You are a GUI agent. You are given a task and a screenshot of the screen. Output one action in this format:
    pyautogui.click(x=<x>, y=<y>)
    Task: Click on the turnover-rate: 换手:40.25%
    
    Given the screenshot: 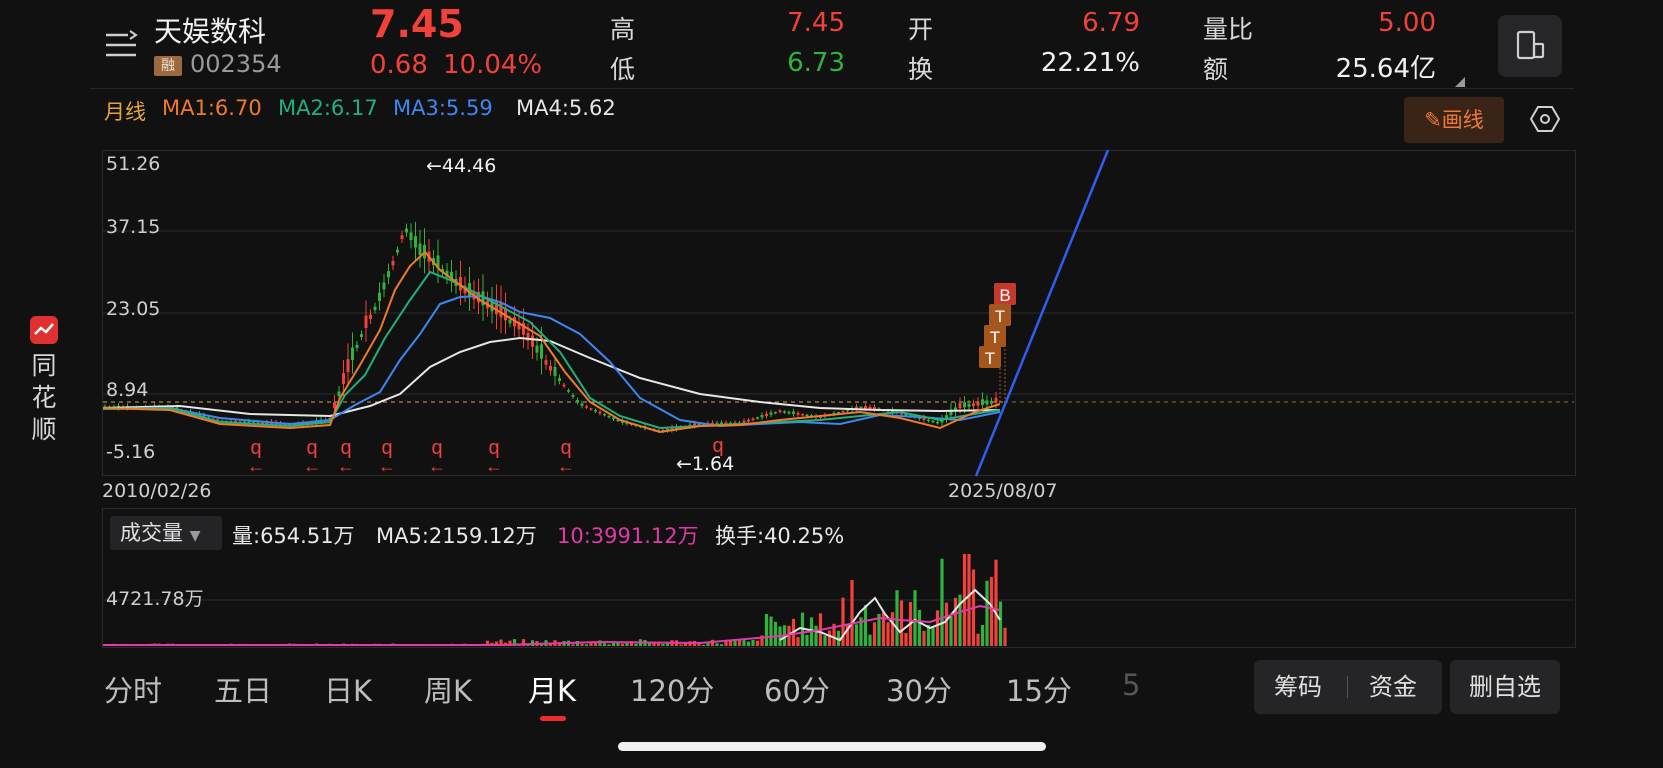 What is the action you would take?
    pyautogui.click(x=780, y=536)
    